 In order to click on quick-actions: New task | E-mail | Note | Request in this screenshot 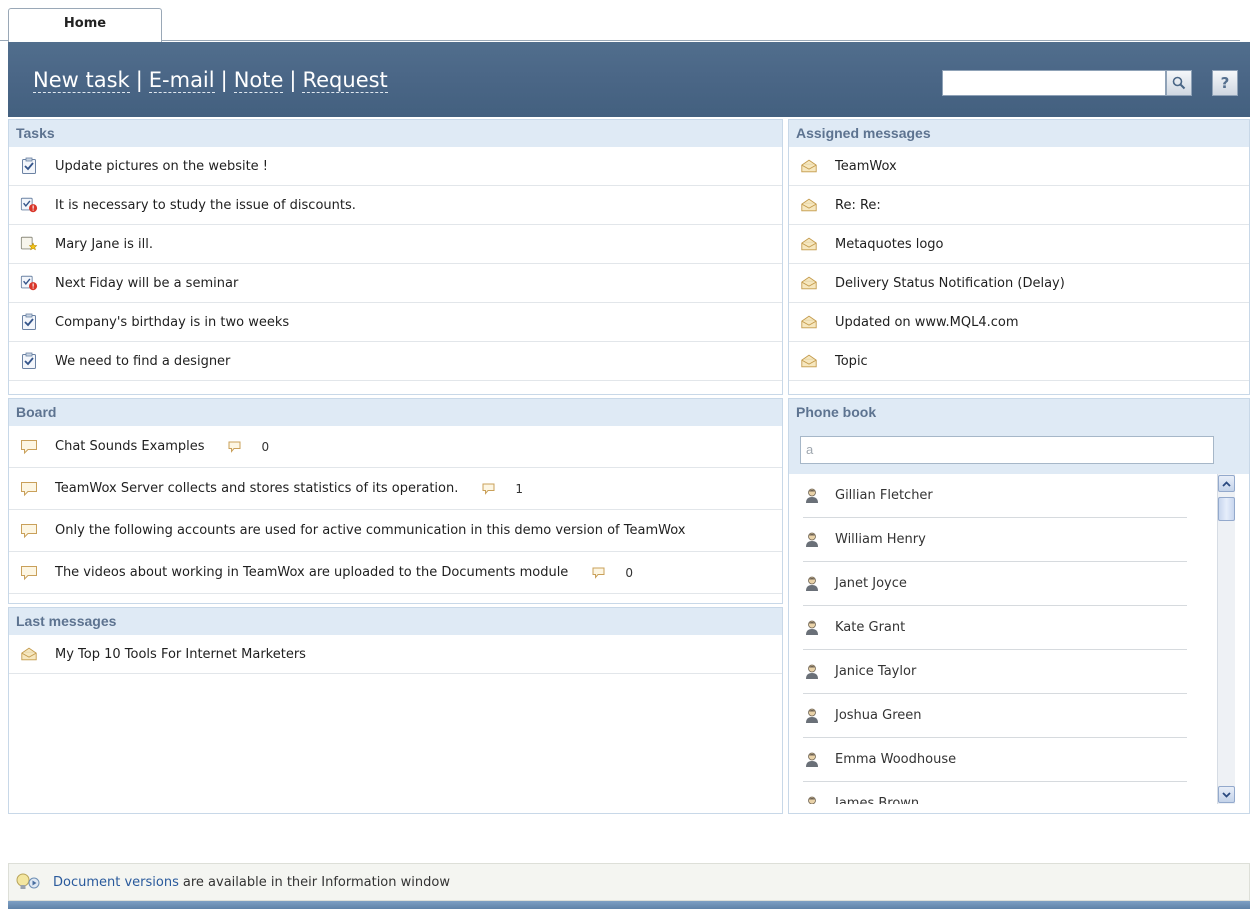, I will do `click(210, 80)`.